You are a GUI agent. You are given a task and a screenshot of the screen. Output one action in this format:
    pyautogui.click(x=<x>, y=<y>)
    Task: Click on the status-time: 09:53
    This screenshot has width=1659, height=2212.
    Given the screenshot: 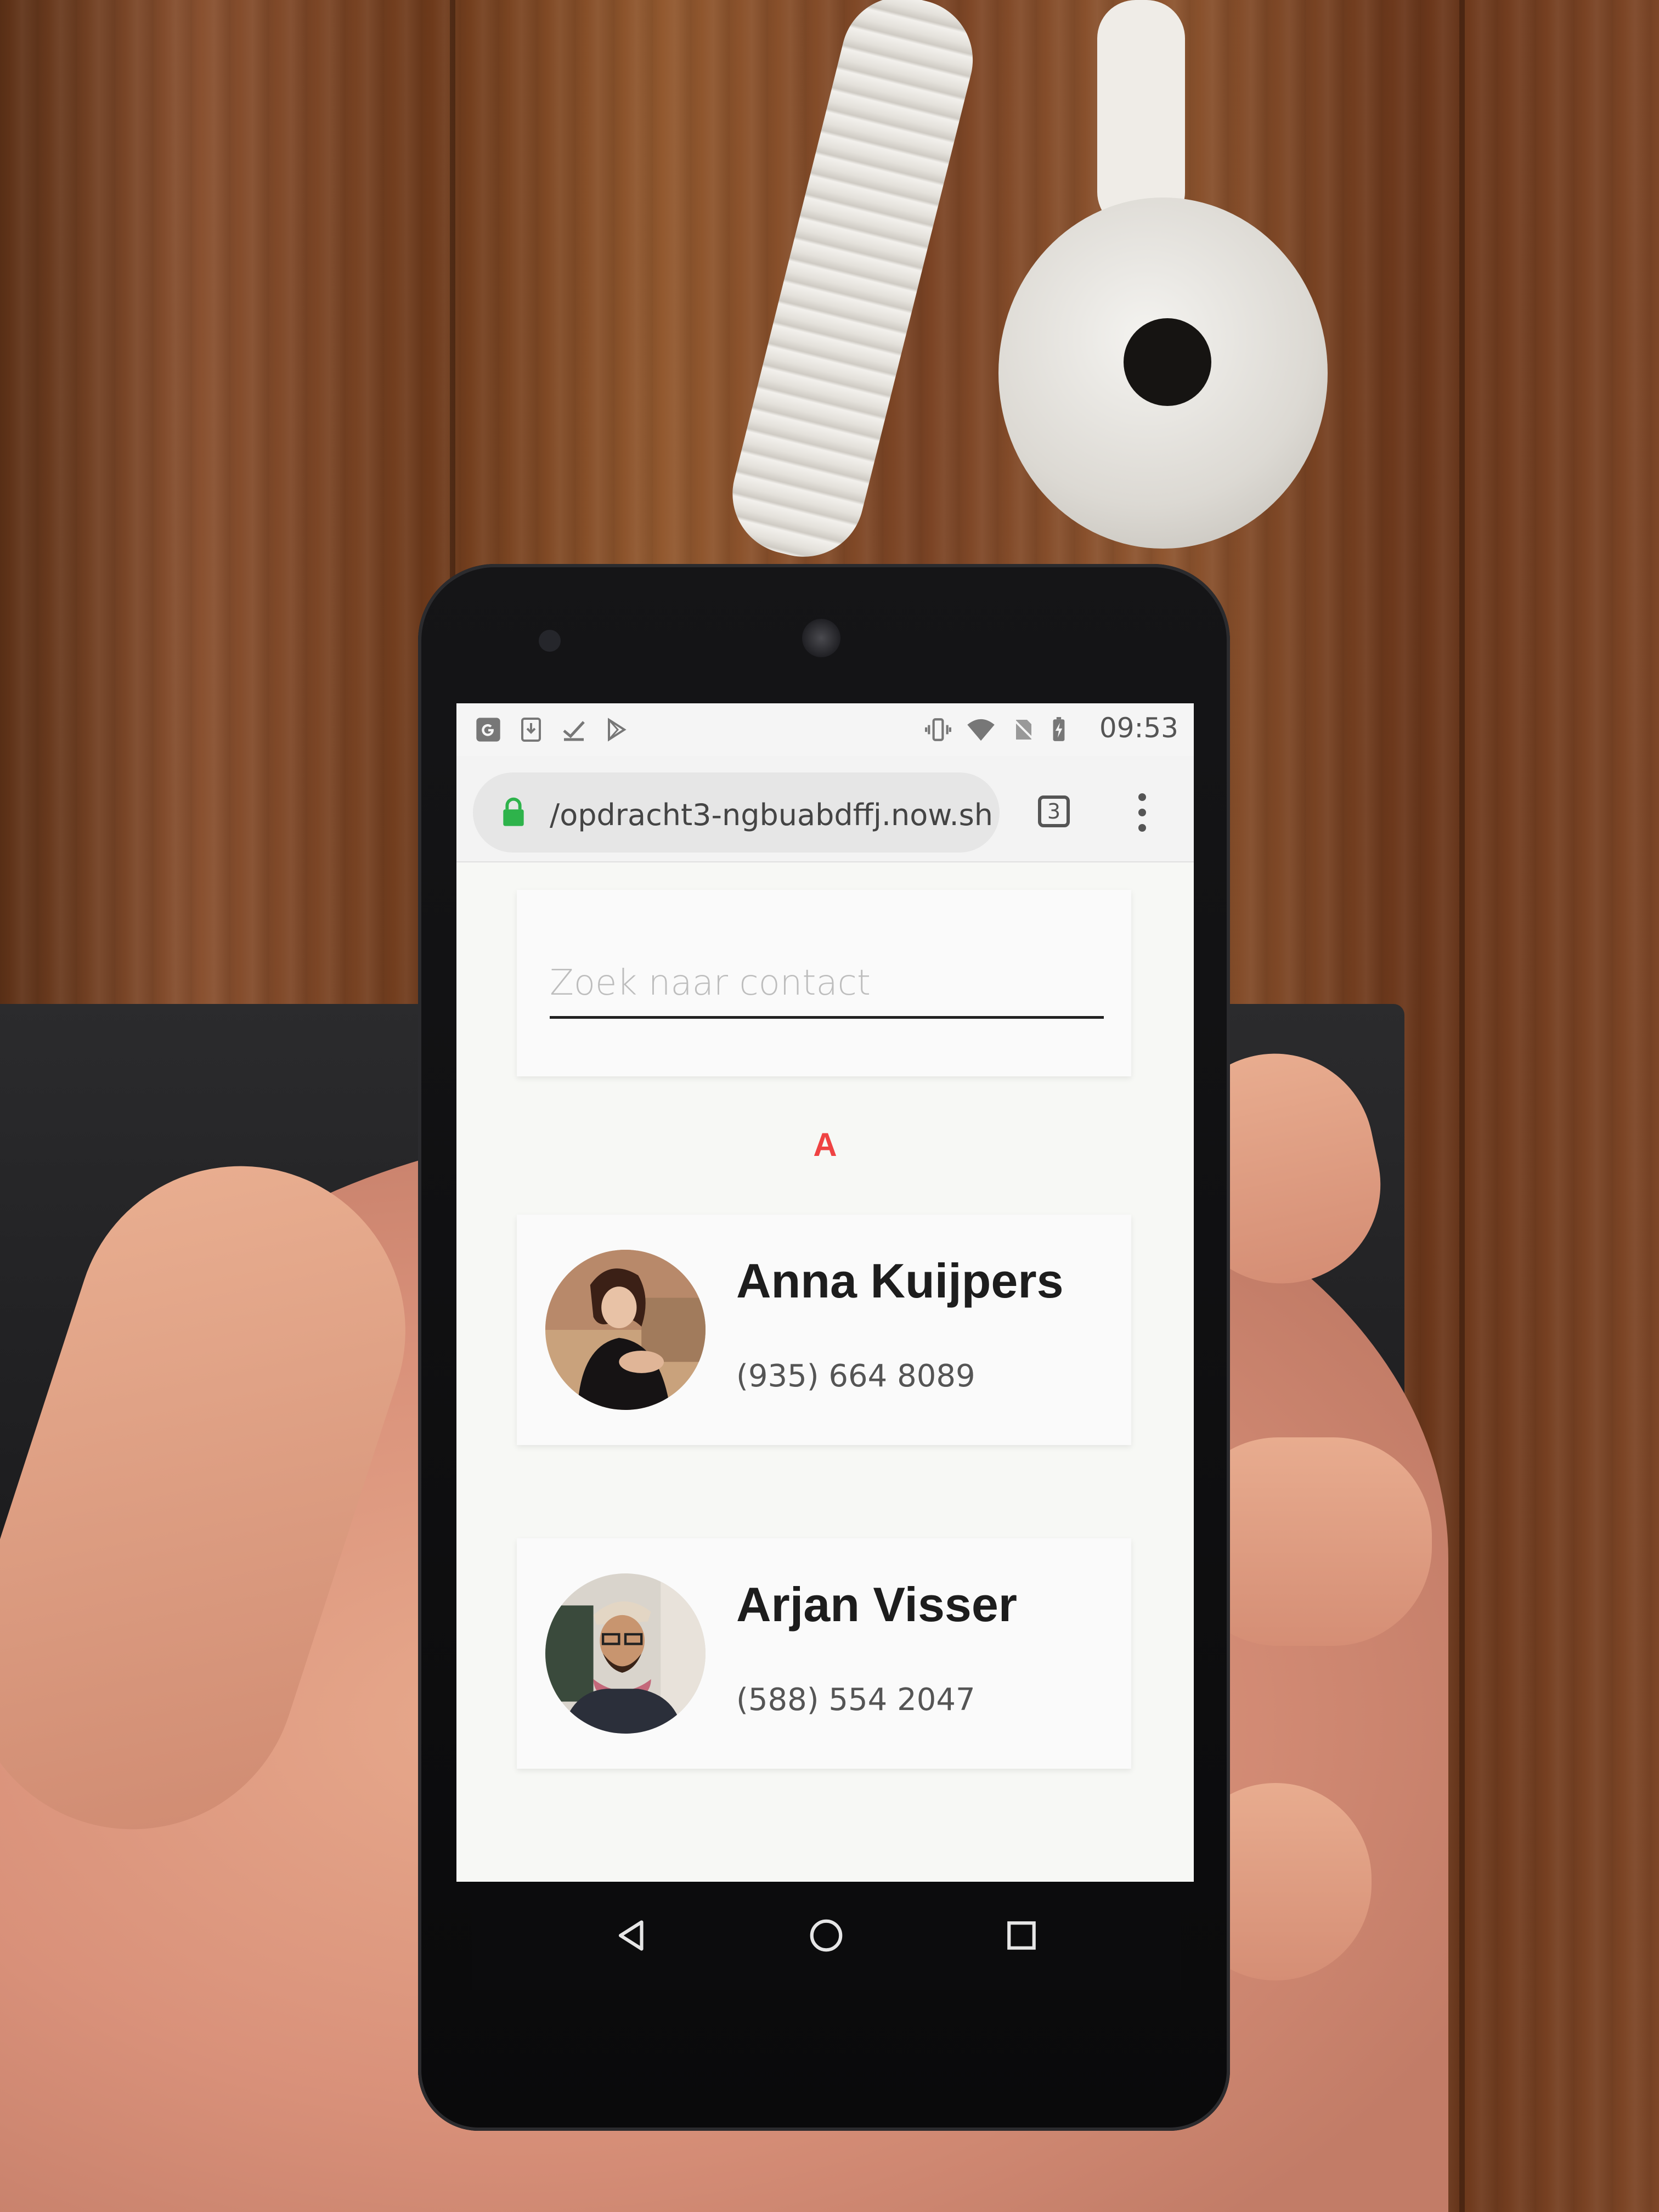 What is the action you would take?
    pyautogui.click(x=1138, y=728)
    